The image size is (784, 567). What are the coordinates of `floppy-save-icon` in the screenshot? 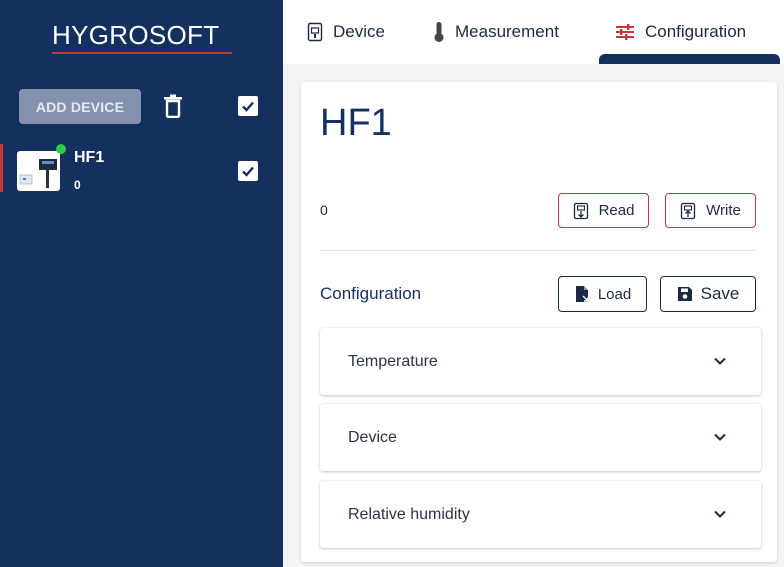 It's located at (684, 294).